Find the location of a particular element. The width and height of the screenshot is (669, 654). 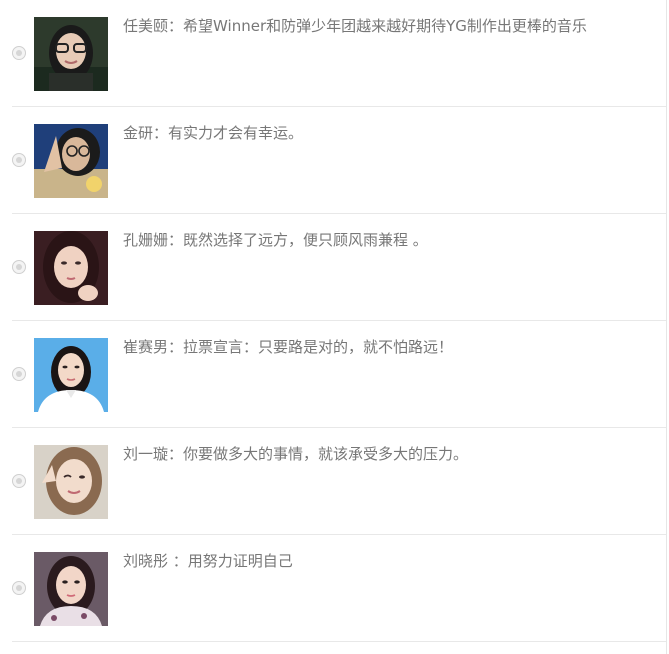

entry-name: 任美颐 is located at coordinates (146, 26).